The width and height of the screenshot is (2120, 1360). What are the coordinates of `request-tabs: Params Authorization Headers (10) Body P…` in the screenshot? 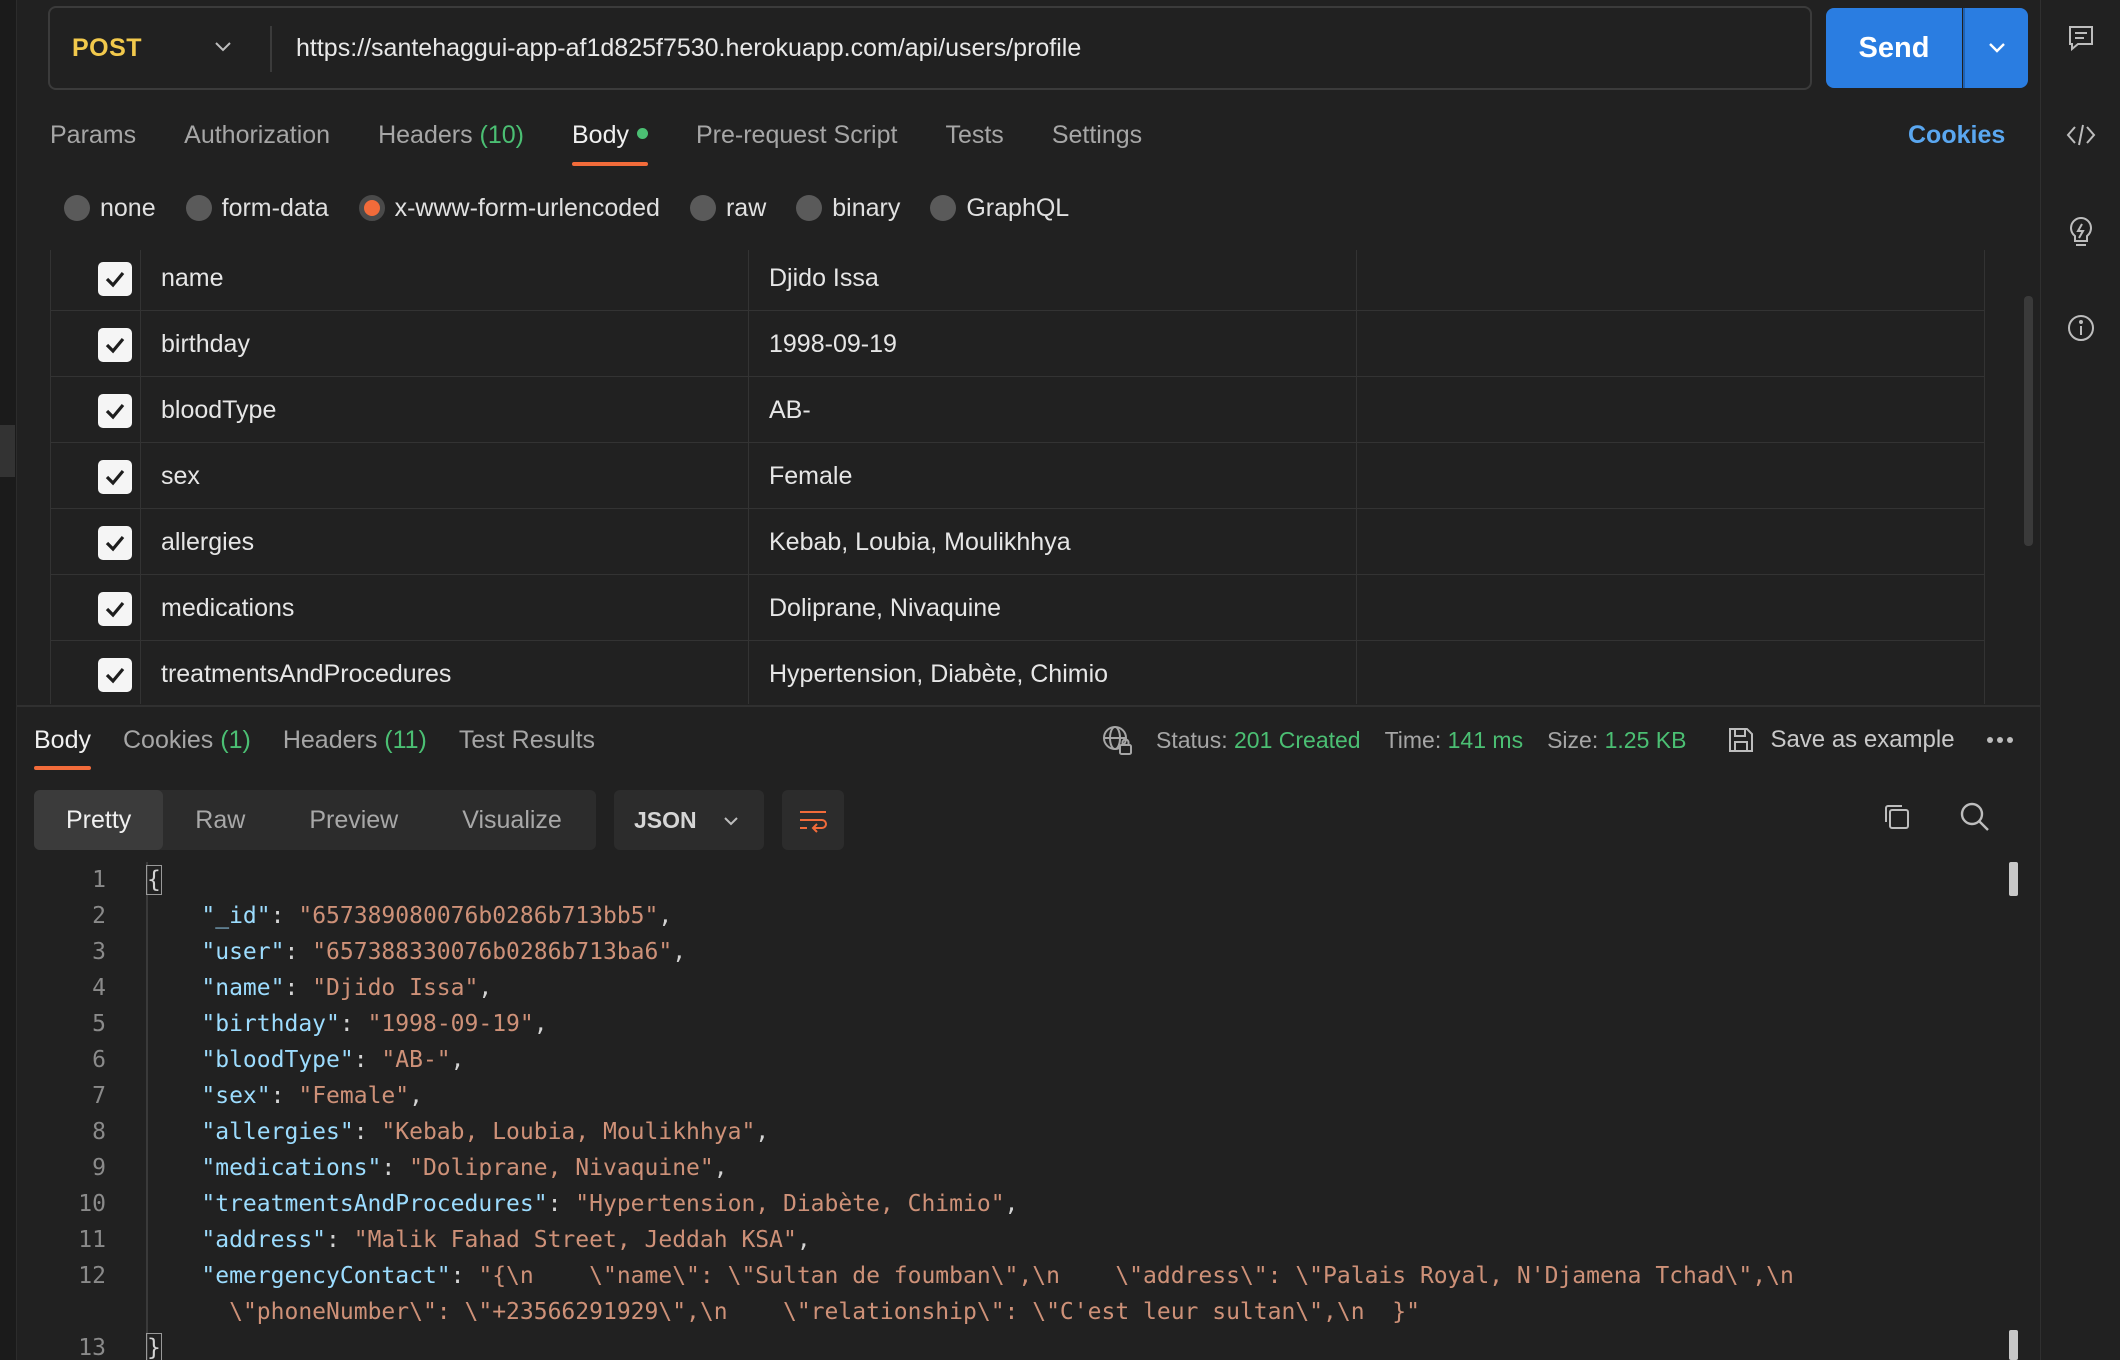 It's located at (620, 140).